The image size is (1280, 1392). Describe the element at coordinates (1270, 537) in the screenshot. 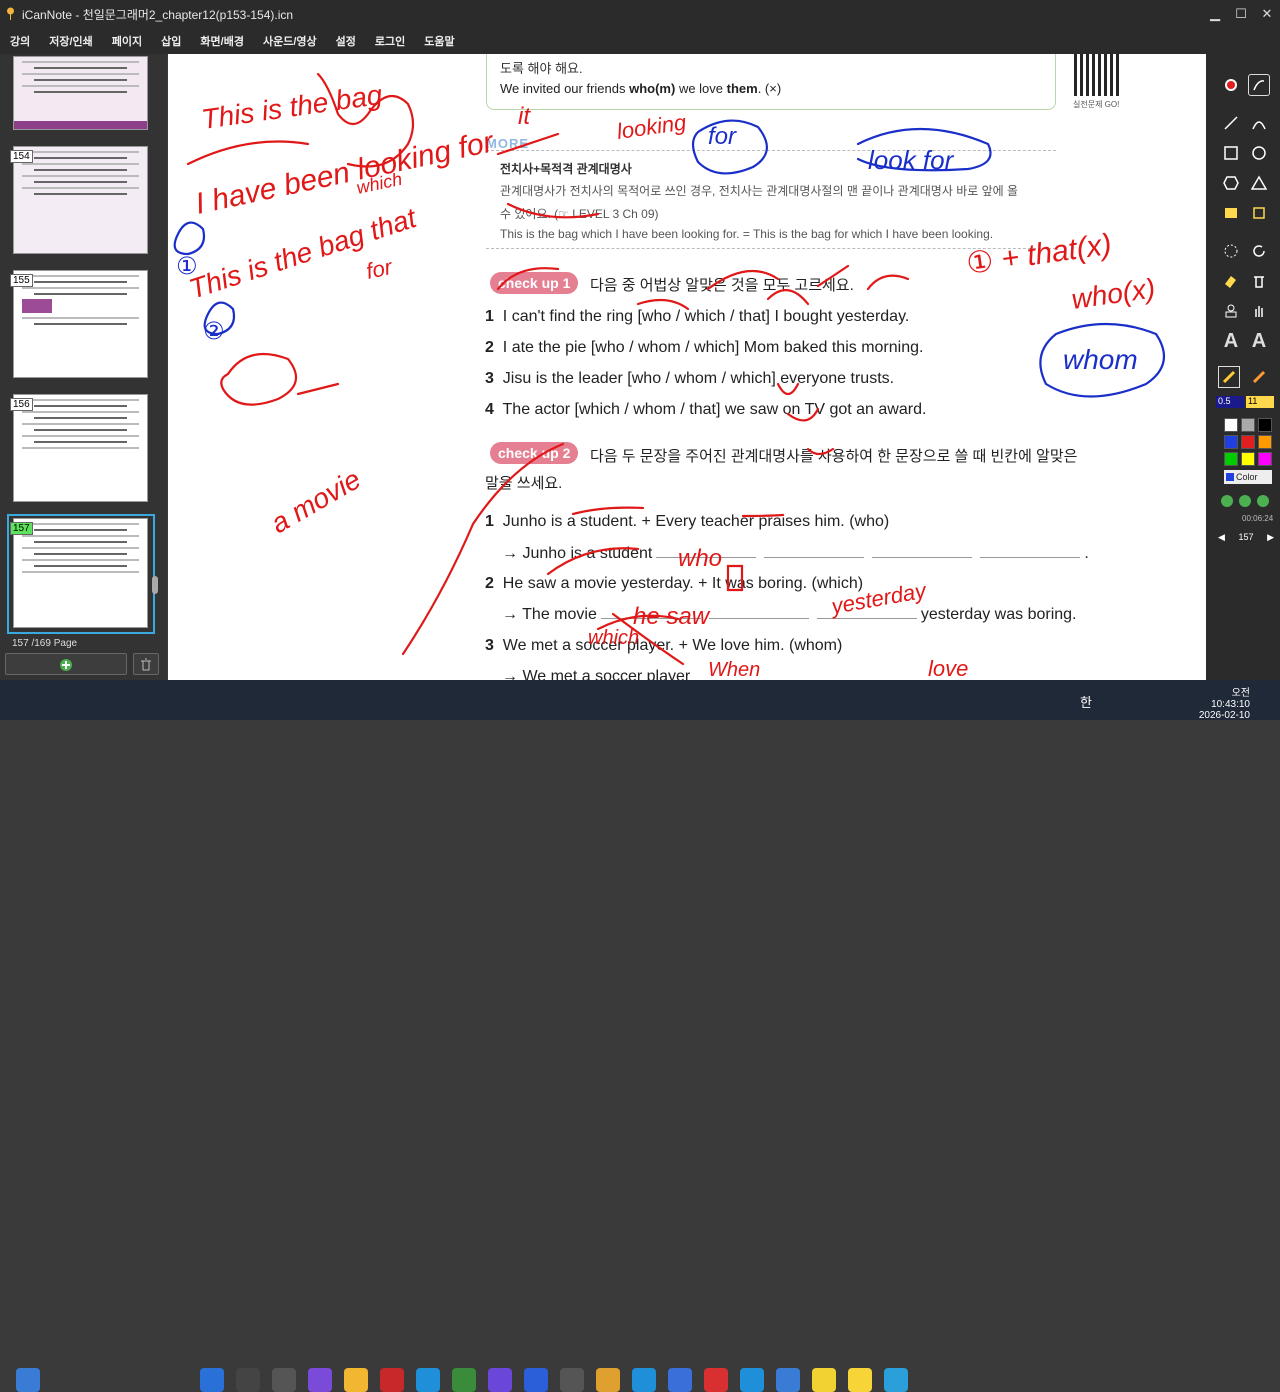

I see `next-page-button: ▶` at that location.